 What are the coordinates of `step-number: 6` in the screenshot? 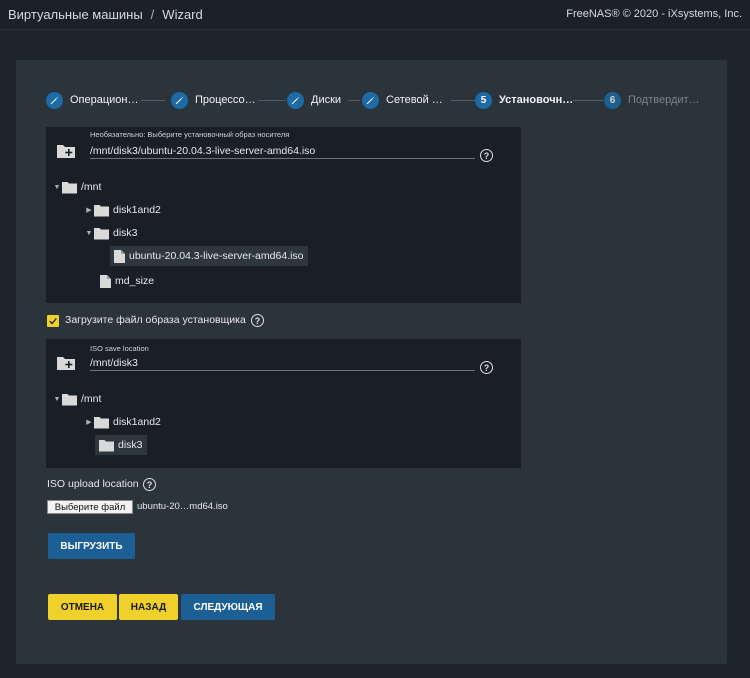 It's located at (612, 100).